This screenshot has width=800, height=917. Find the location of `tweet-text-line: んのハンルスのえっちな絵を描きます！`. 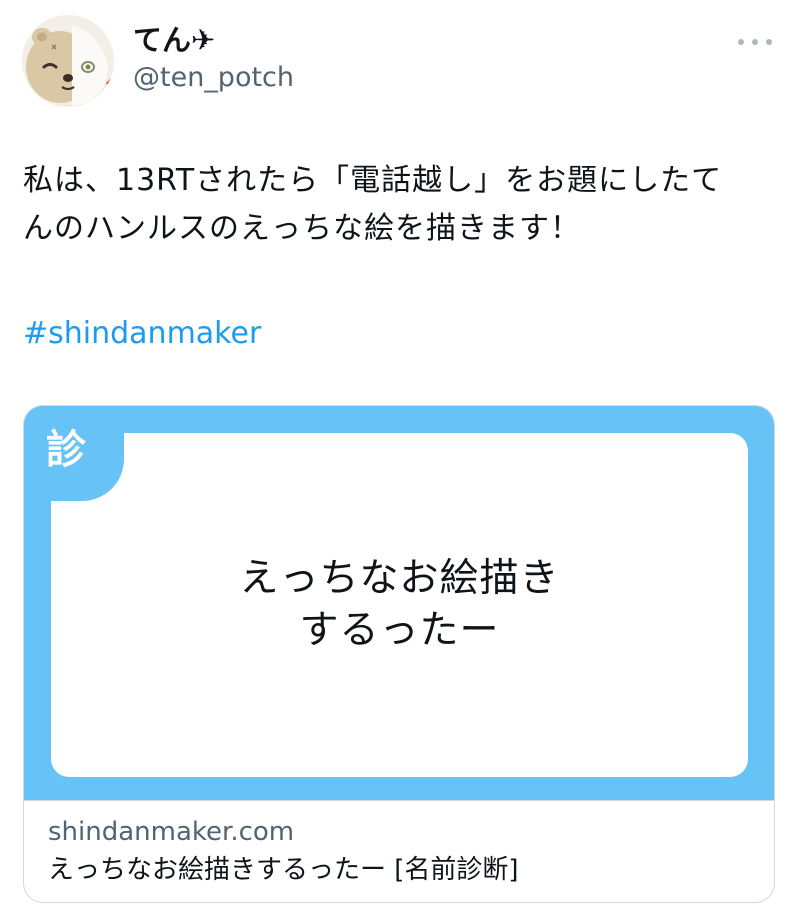

tweet-text-line: んのハンルスのえっちな絵を描きます！ is located at coordinates (302, 228).